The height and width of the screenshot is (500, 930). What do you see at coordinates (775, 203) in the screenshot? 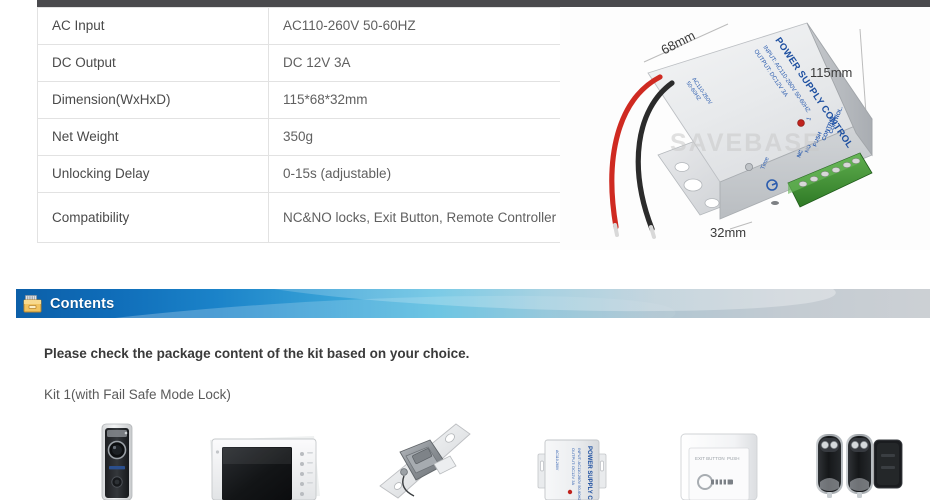
I see `side-port` at bounding box center [775, 203].